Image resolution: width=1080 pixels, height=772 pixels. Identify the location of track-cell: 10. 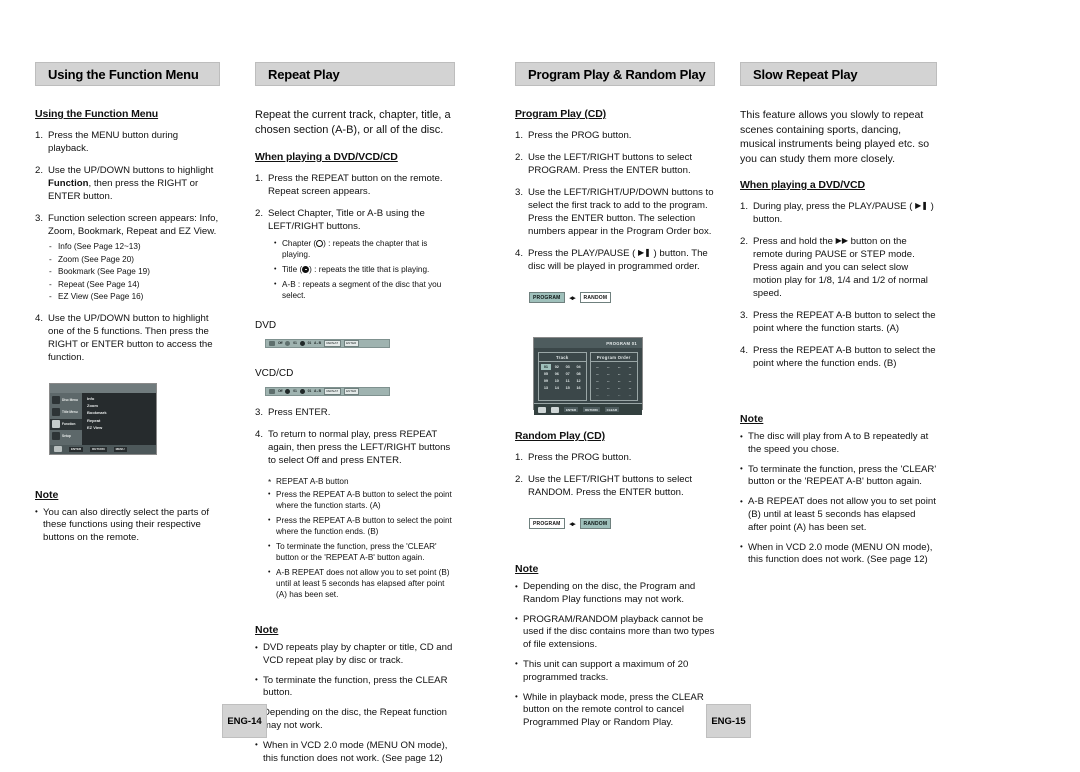
(557, 381).